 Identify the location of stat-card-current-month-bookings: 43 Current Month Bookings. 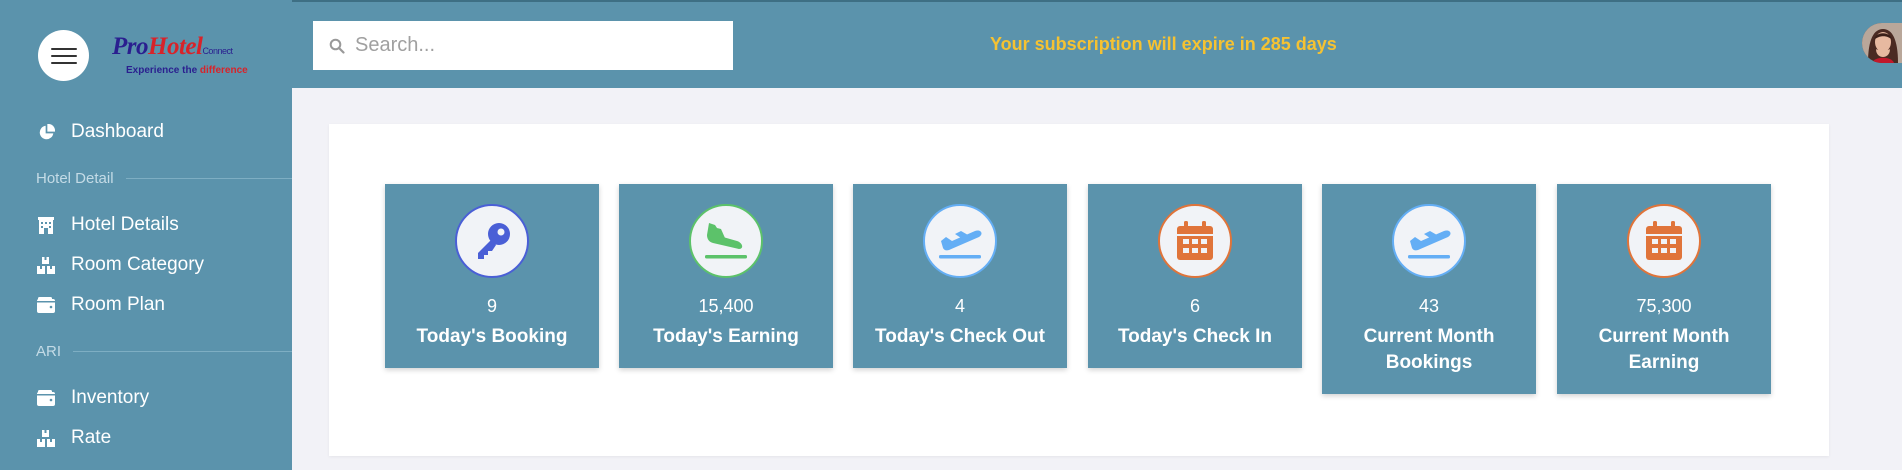
(1429, 289).